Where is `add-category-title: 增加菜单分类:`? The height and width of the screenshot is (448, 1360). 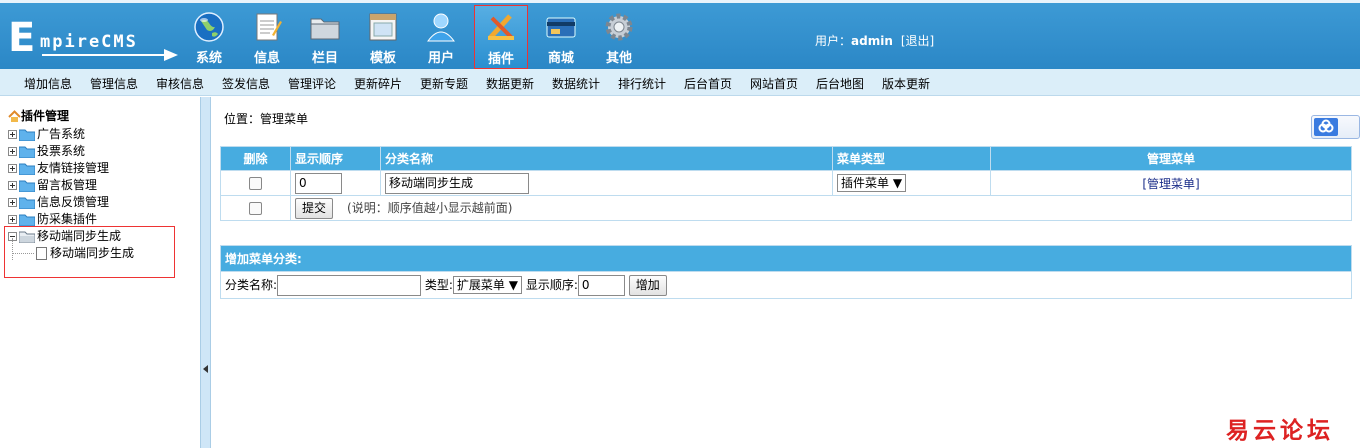
add-category-title: 增加菜单分类: is located at coordinates (786, 258).